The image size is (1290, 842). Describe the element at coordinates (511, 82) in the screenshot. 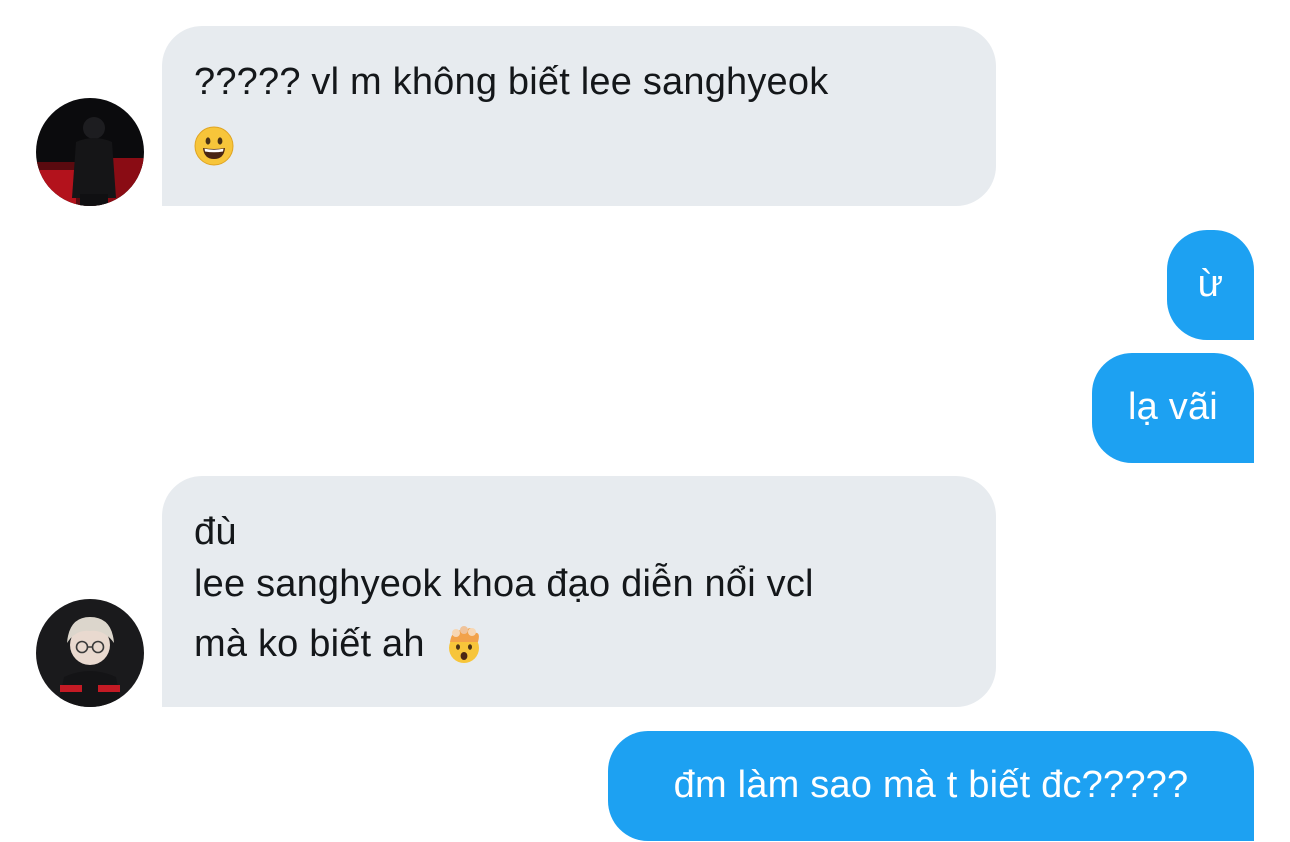

I see `message-text: ????? vl m không biết lee sanghyeok` at that location.